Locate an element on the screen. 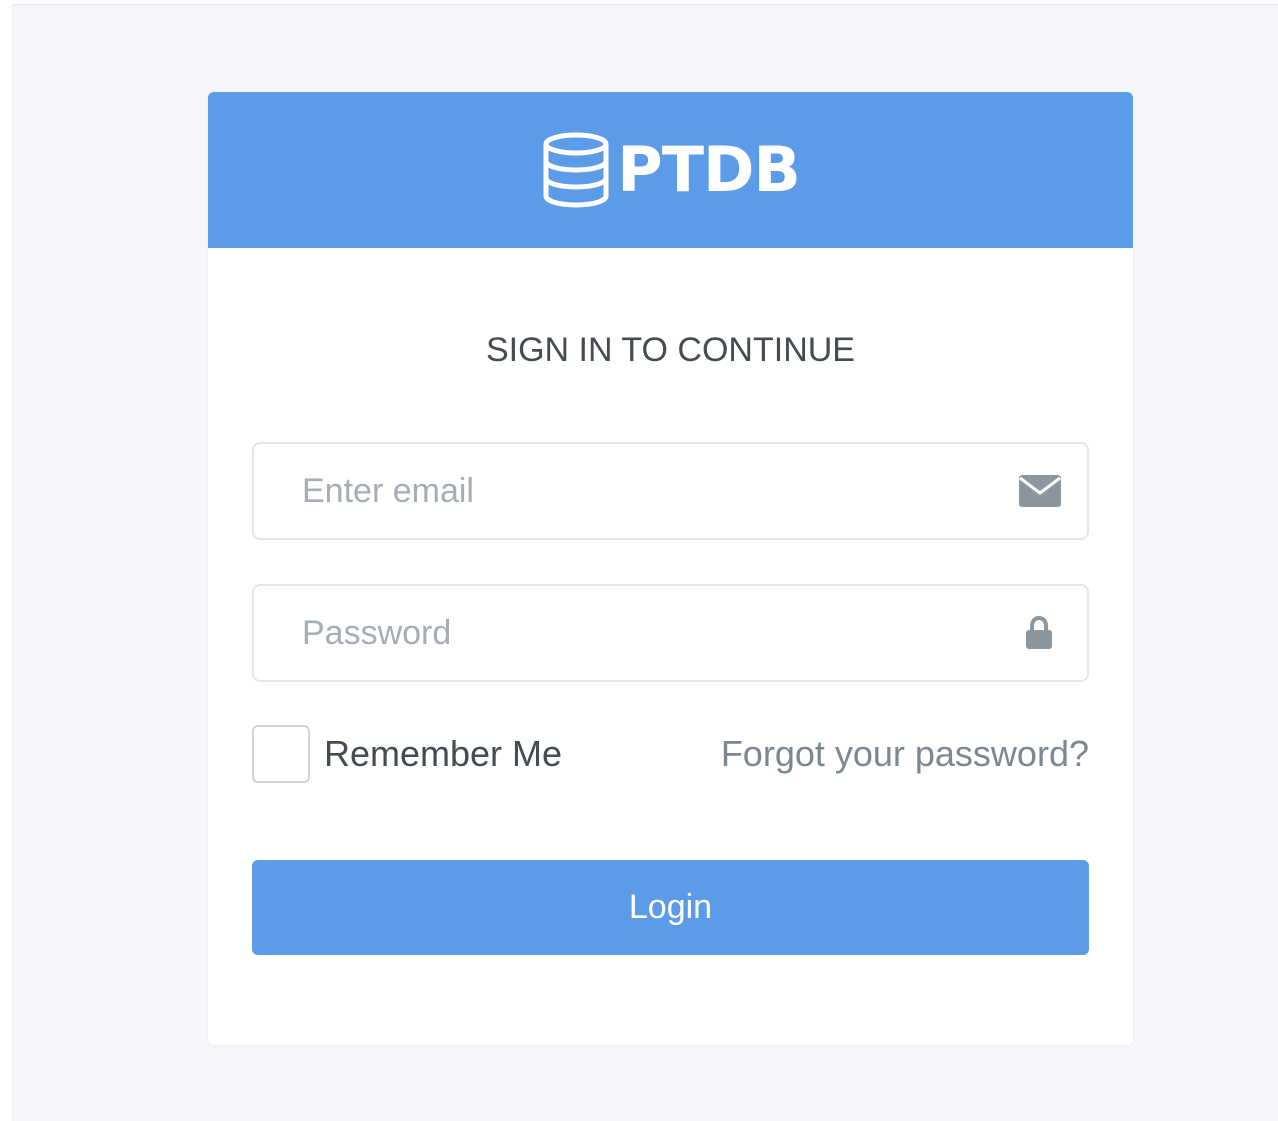 The image size is (1278, 1121). envelope-icon is located at coordinates (1040, 491).